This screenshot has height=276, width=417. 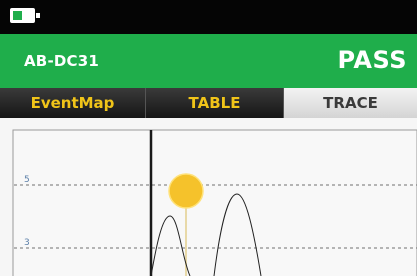 I want to click on y-tick-label: 3, so click(x=27, y=243).